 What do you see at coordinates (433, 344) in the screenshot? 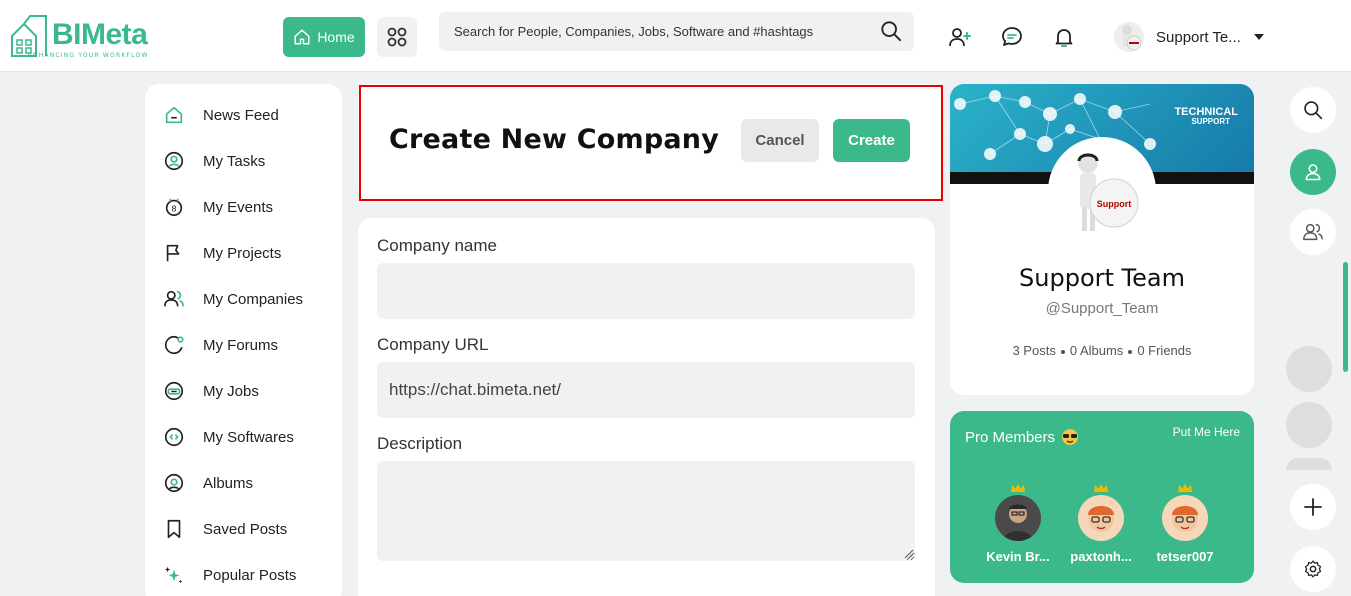
I see `company-url-label: Company URL` at bounding box center [433, 344].